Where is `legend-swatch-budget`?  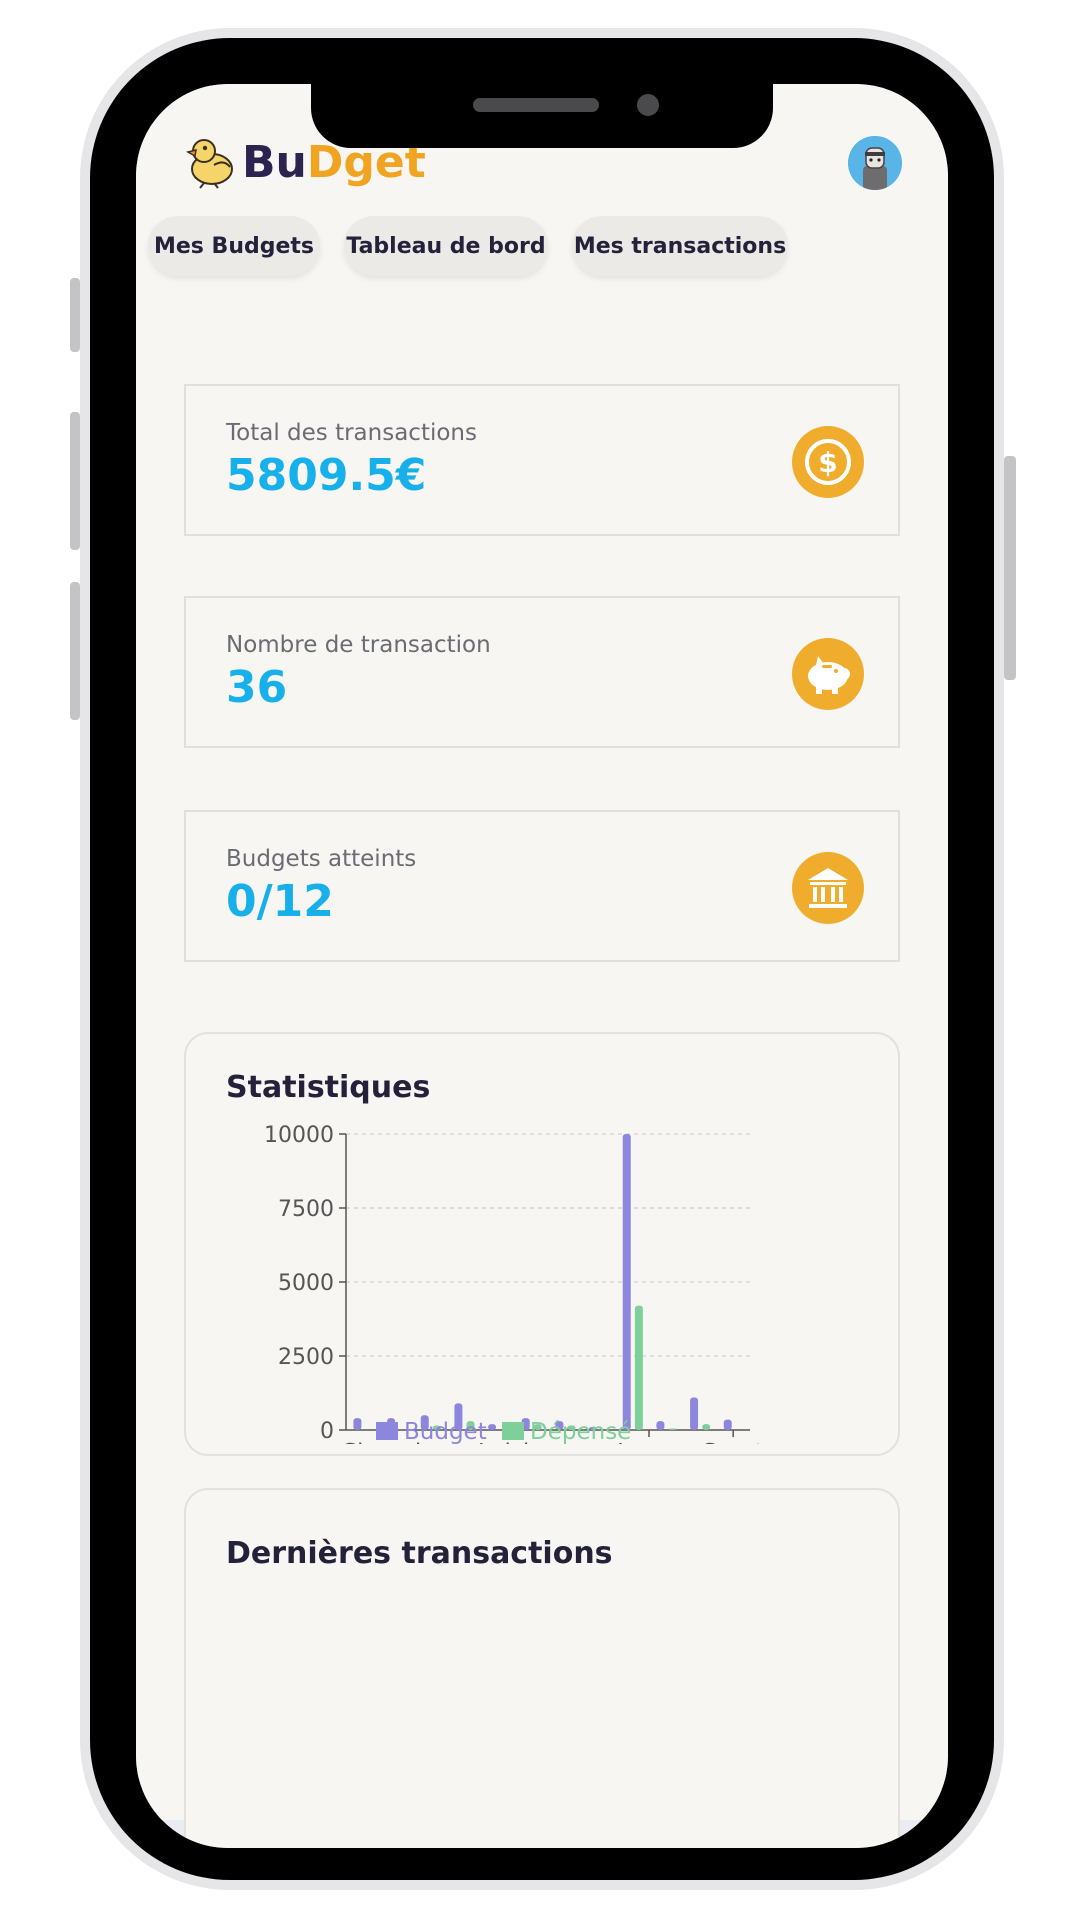
legend-swatch-budget is located at coordinates (387, 1431).